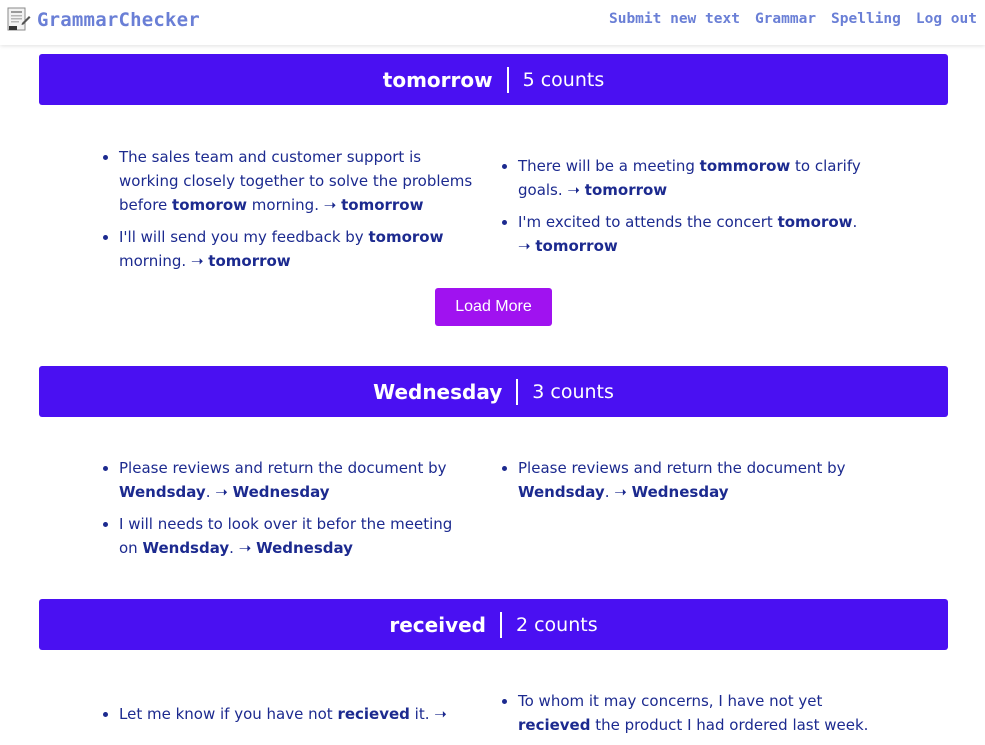  Describe the element at coordinates (573, 391) in the screenshot. I see `banner-count: 3 counts` at that location.